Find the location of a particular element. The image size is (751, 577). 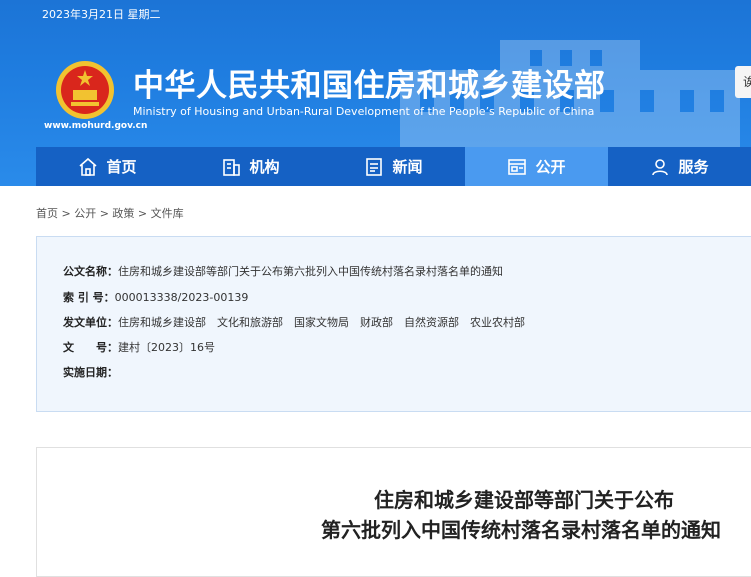

main-nav: 首页 机构 新闻 公开 服务 is located at coordinates (393, 166).